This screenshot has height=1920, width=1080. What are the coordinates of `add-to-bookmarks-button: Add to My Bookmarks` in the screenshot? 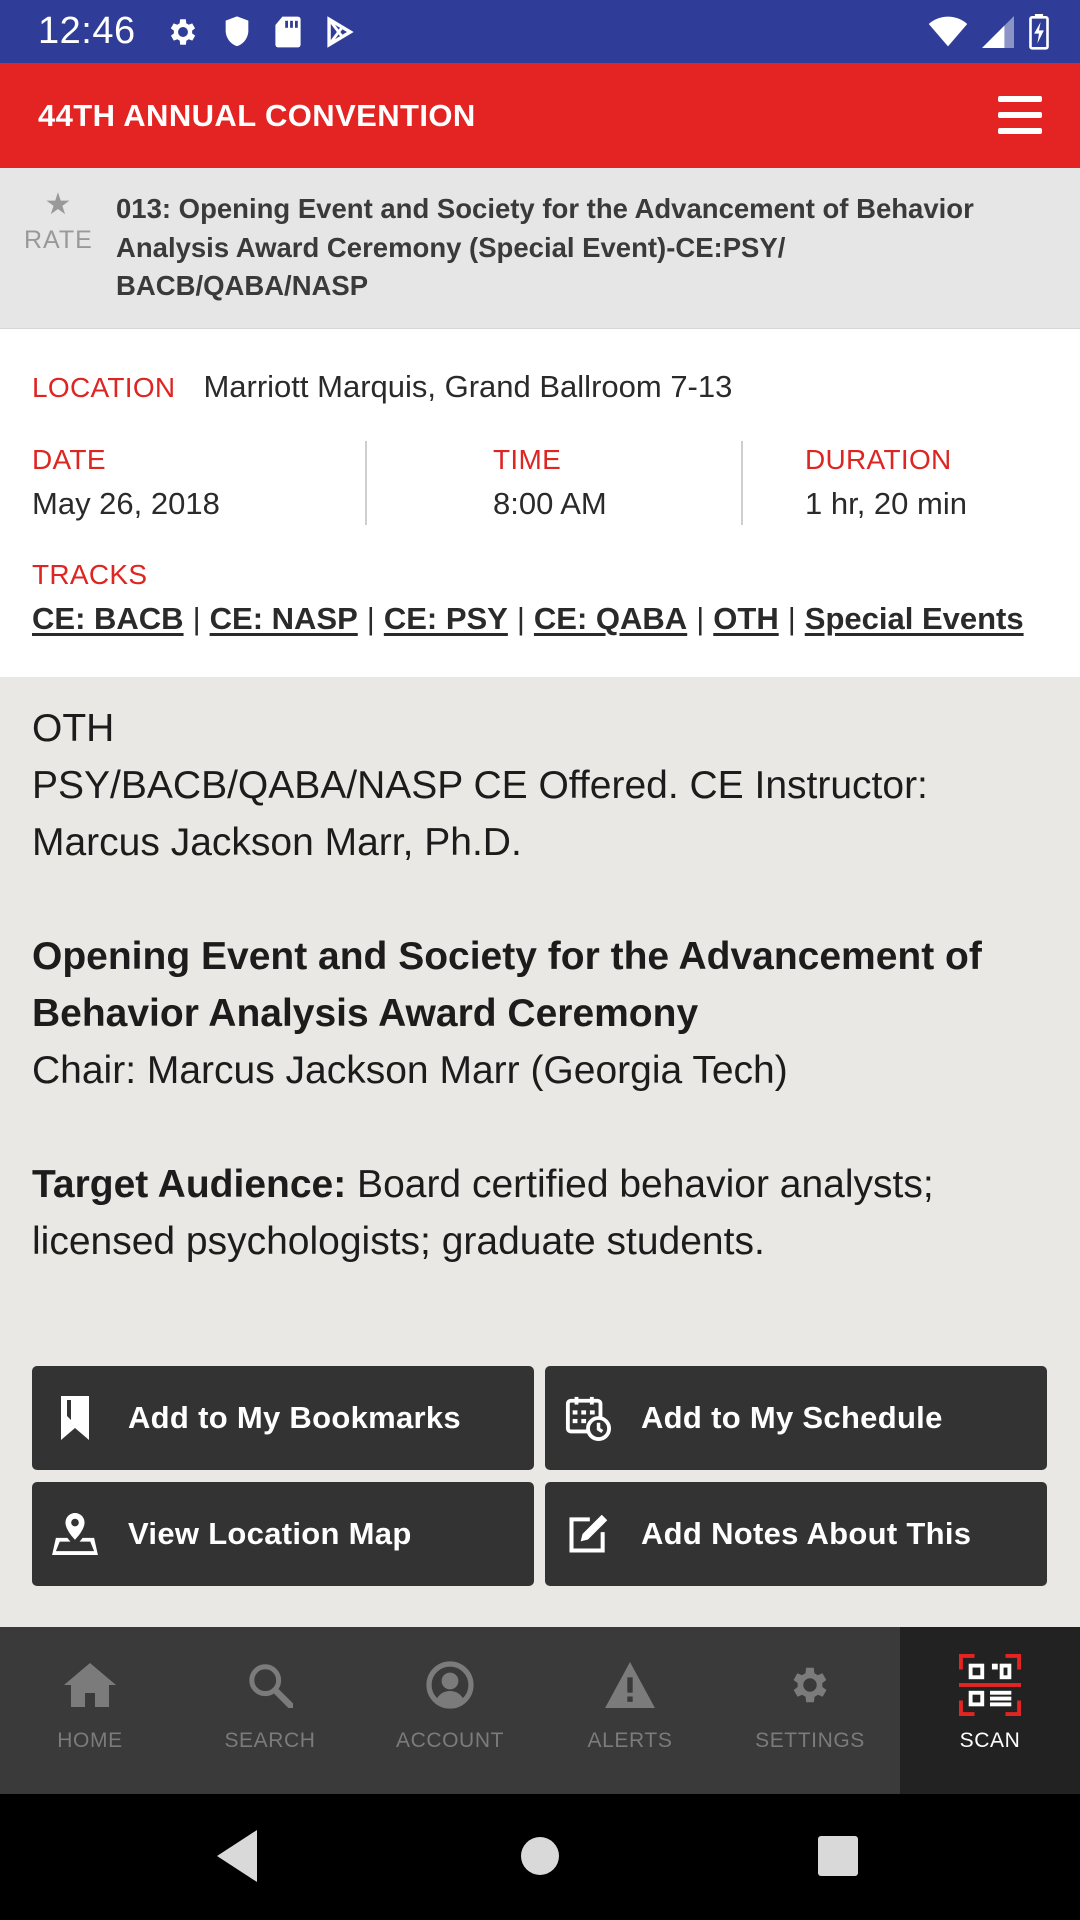 It's located at (283, 1418).